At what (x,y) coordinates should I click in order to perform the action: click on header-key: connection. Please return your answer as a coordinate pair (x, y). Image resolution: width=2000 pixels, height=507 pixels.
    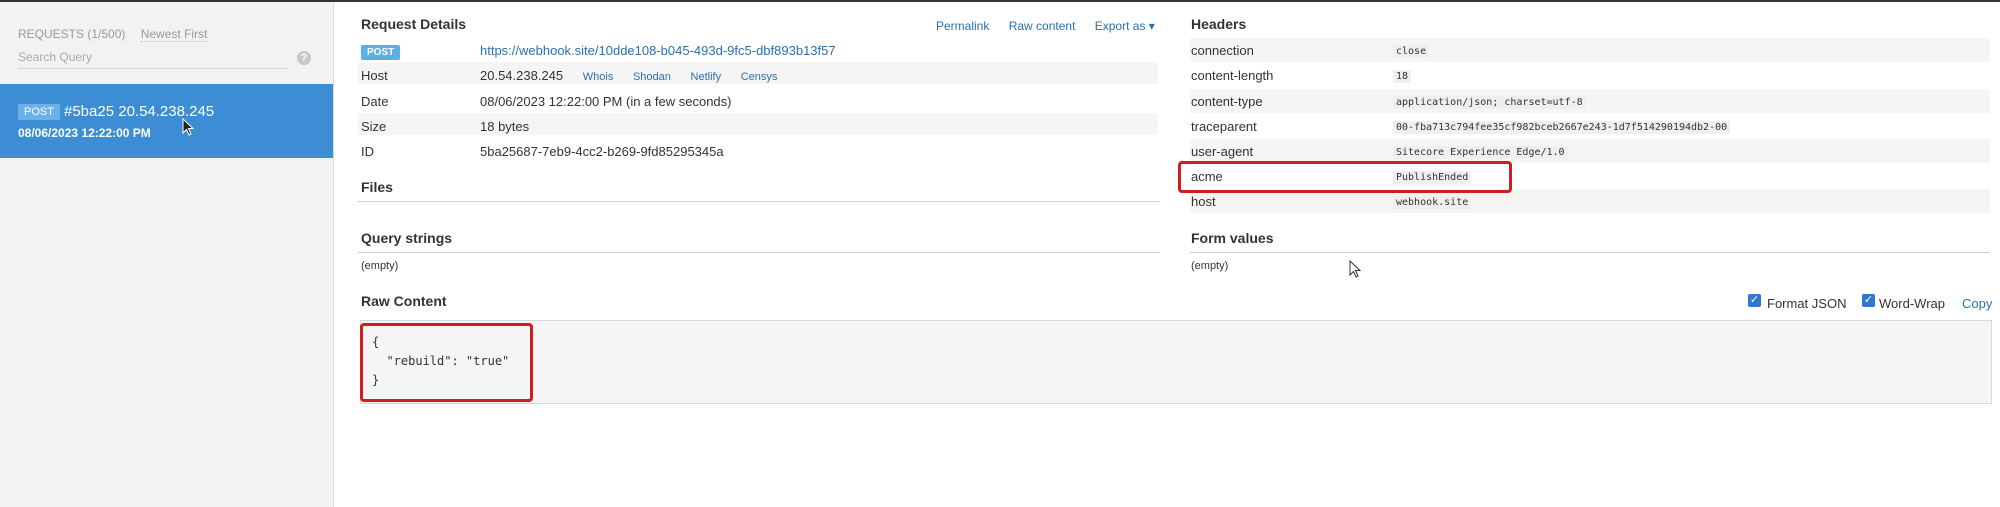
    Looking at the image, I should click on (1222, 50).